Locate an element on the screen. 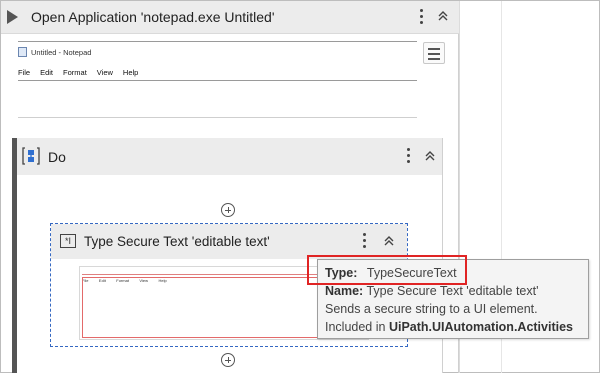 Image resolution: width=600 pixels, height=373 pixels. sequence-icon is located at coordinates (31, 156).